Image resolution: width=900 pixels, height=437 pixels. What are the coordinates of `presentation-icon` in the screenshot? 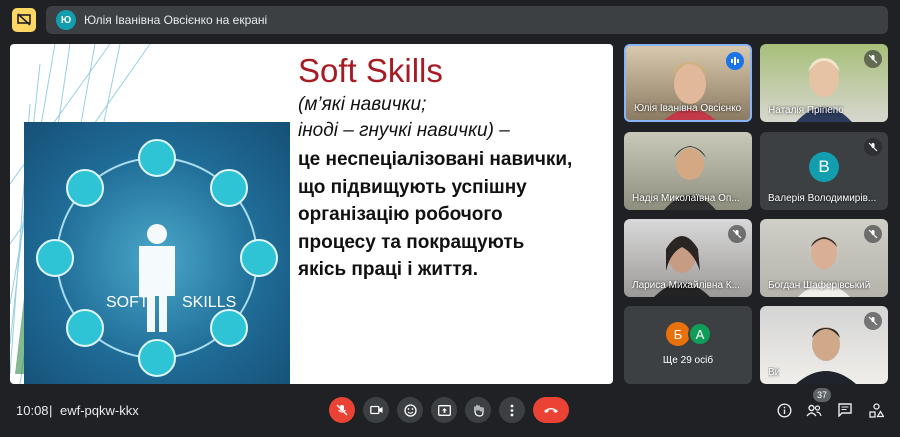 It's located at (24, 20).